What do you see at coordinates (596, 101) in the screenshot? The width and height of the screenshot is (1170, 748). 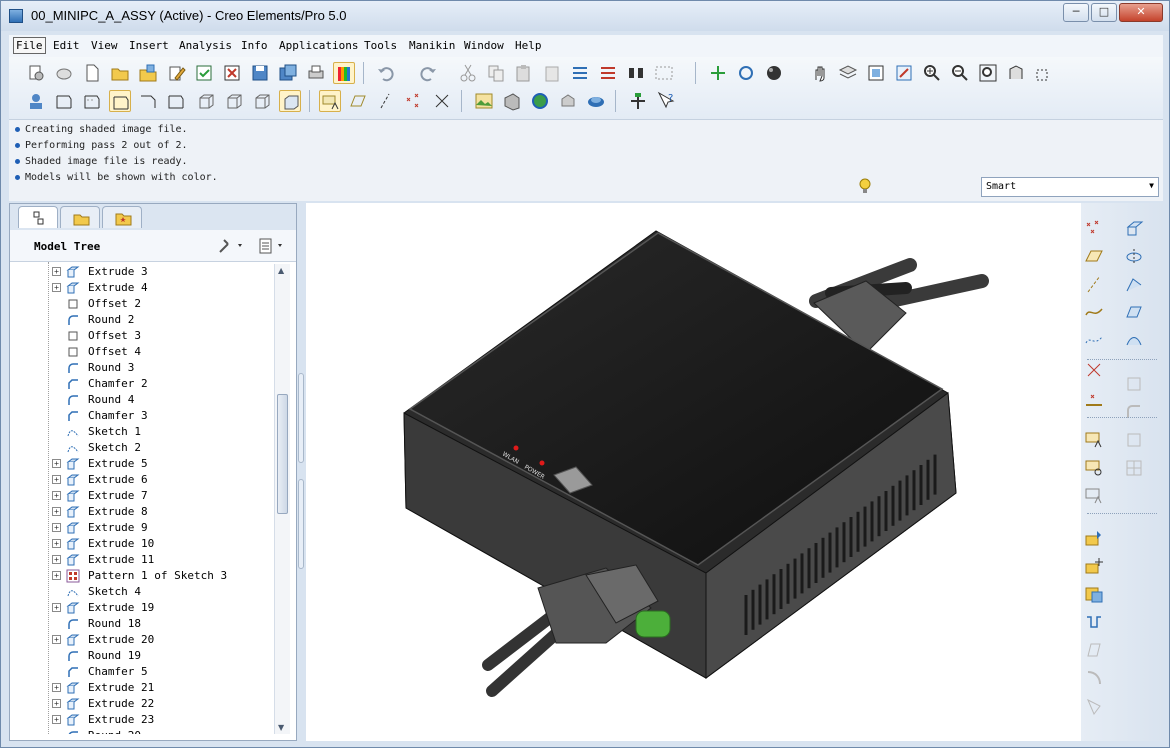 I see `light-icon` at bounding box center [596, 101].